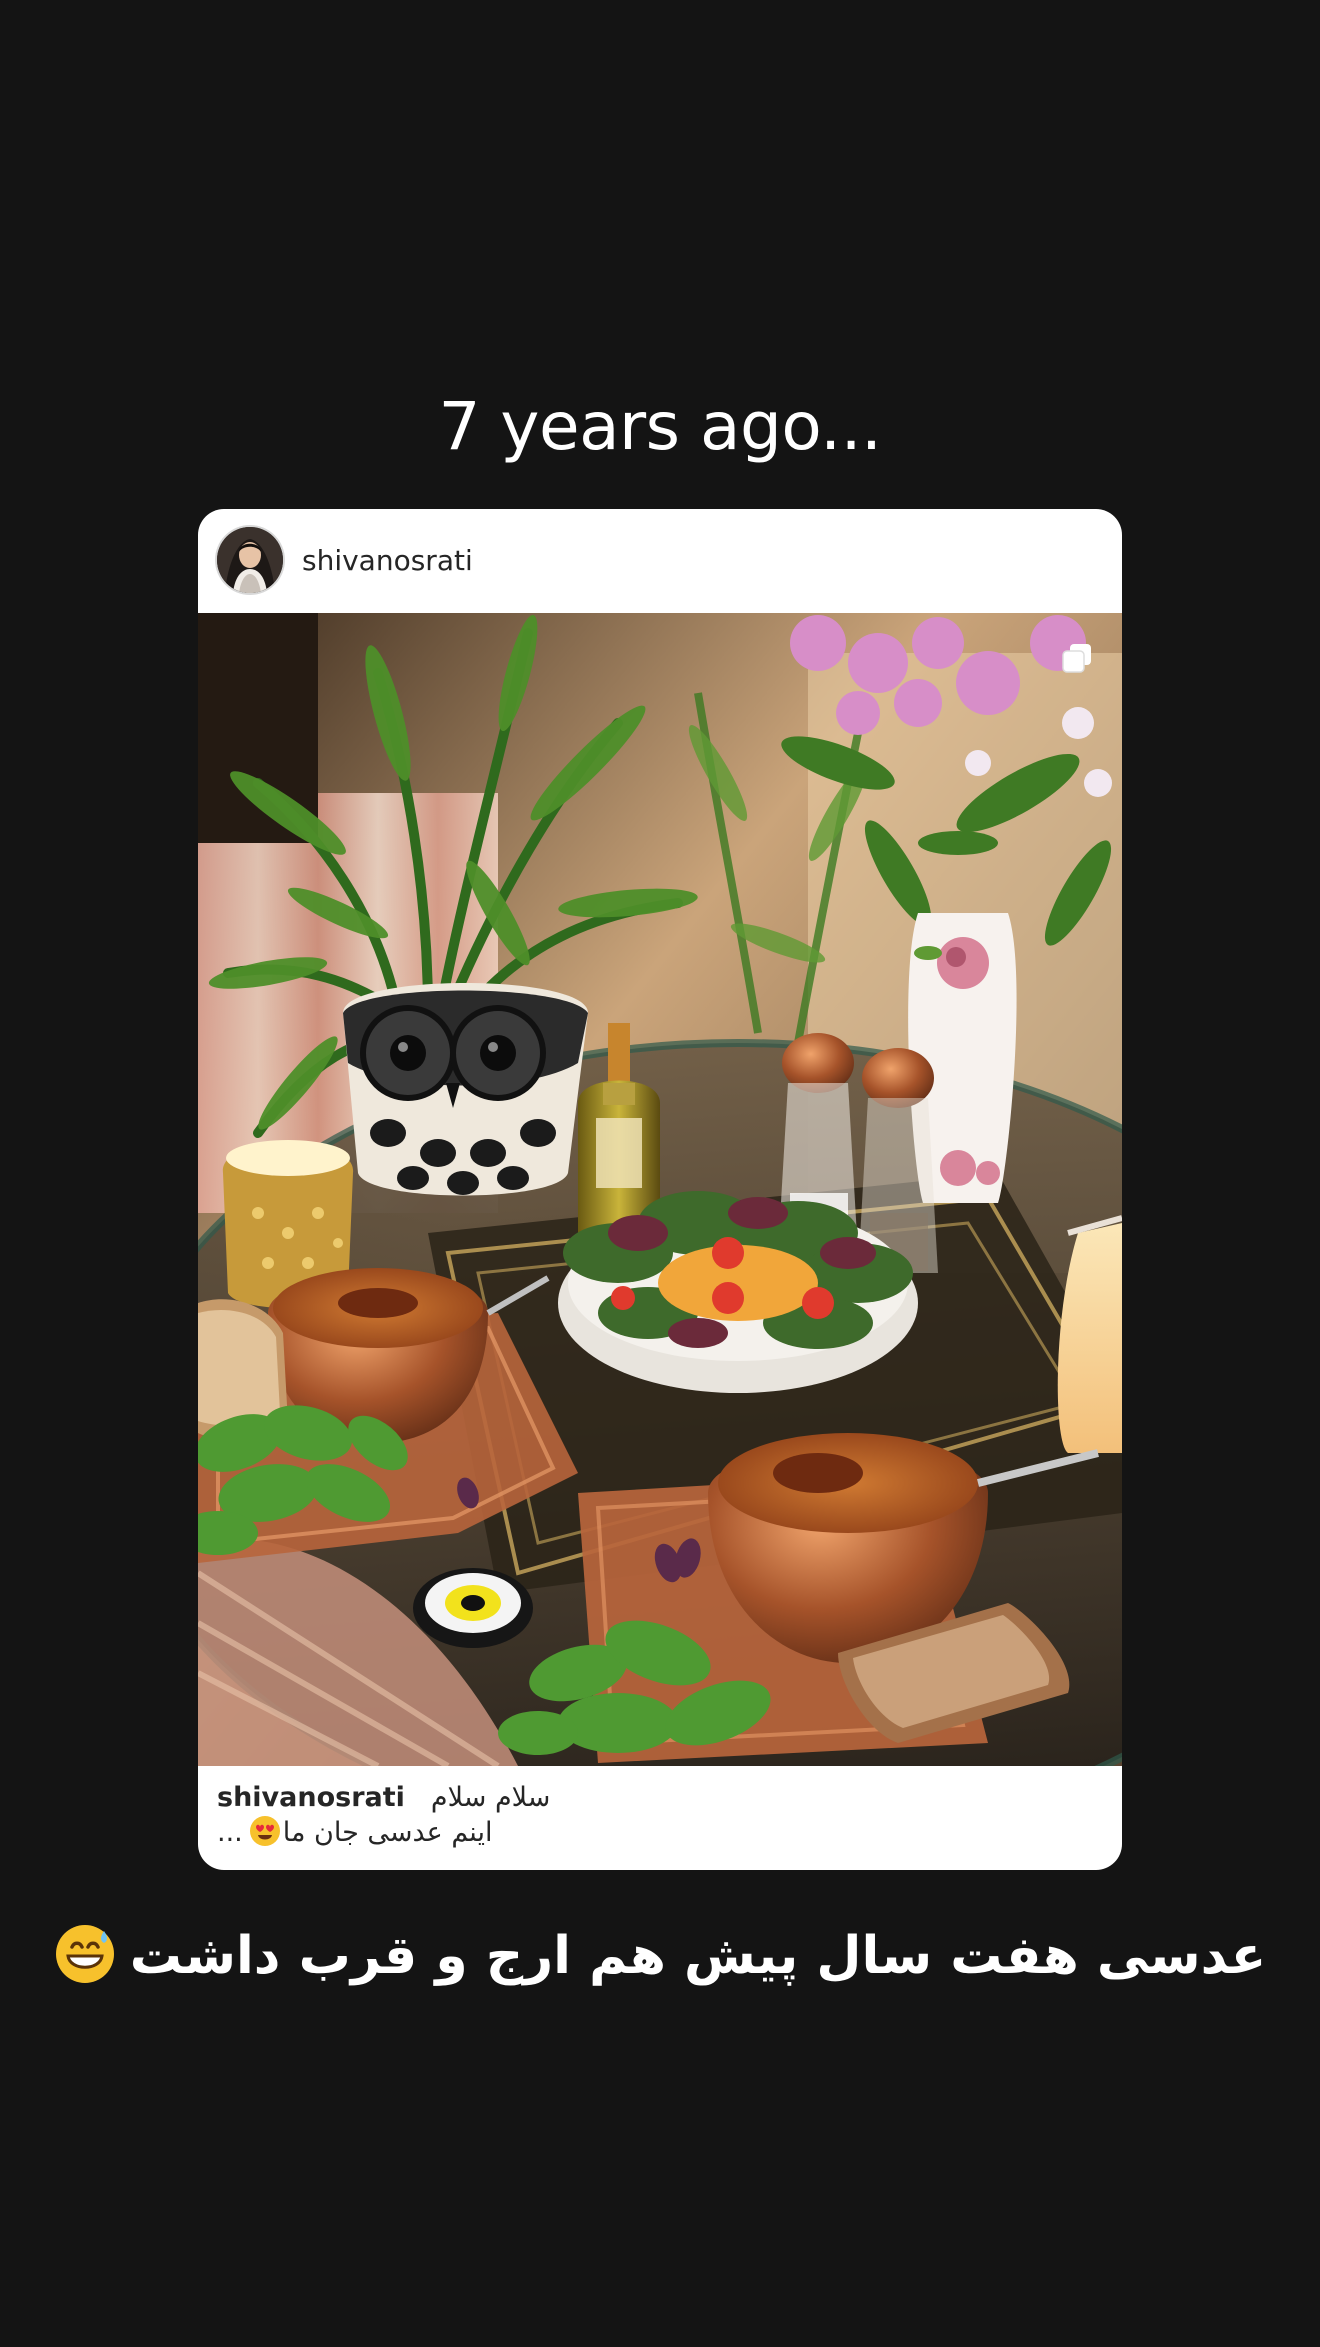 This screenshot has height=2347, width=1320. What do you see at coordinates (465, 1089) in the screenshot?
I see `owl-planter` at bounding box center [465, 1089].